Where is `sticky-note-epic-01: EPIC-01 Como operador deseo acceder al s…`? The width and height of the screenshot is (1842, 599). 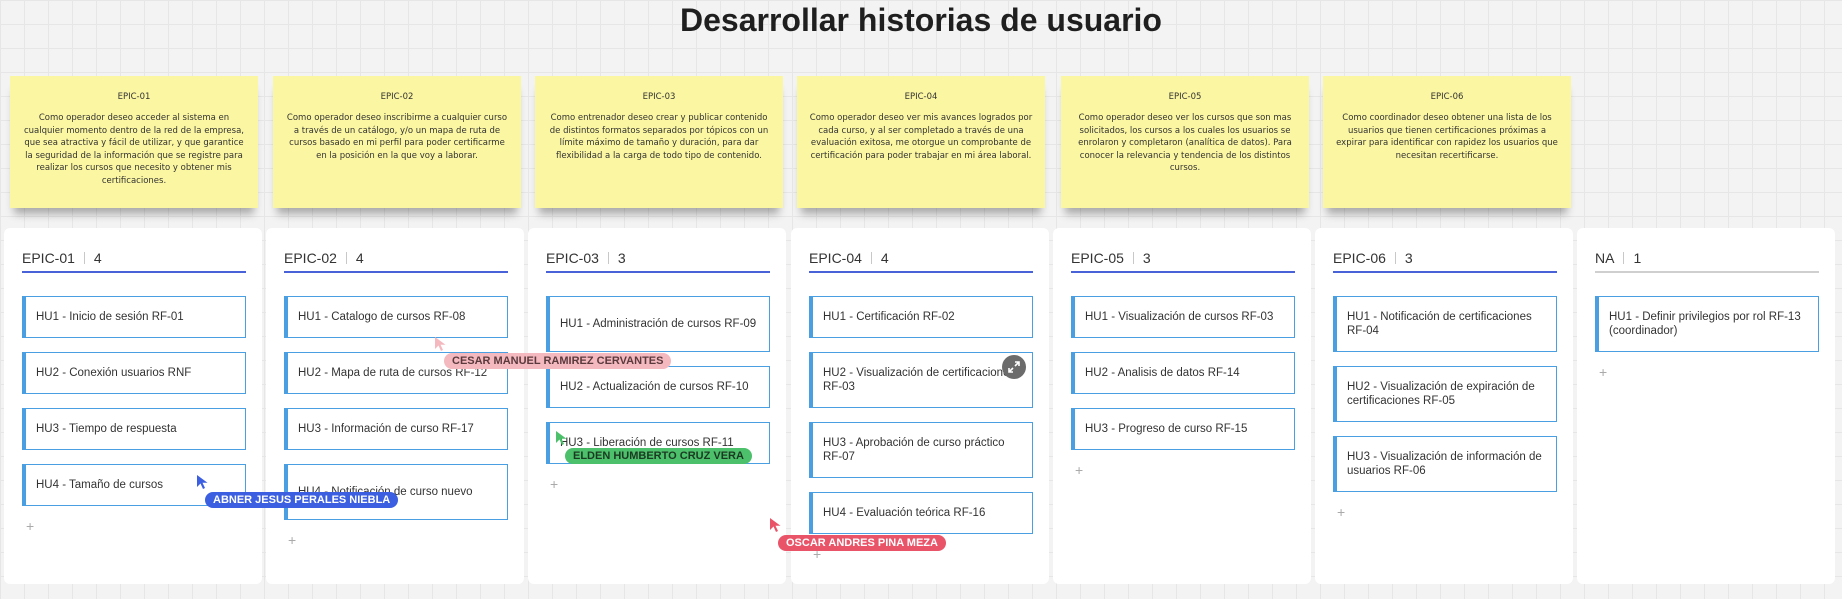 sticky-note-epic-01: EPIC-01 Como operador deseo acceder al s… is located at coordinates (134, 142).